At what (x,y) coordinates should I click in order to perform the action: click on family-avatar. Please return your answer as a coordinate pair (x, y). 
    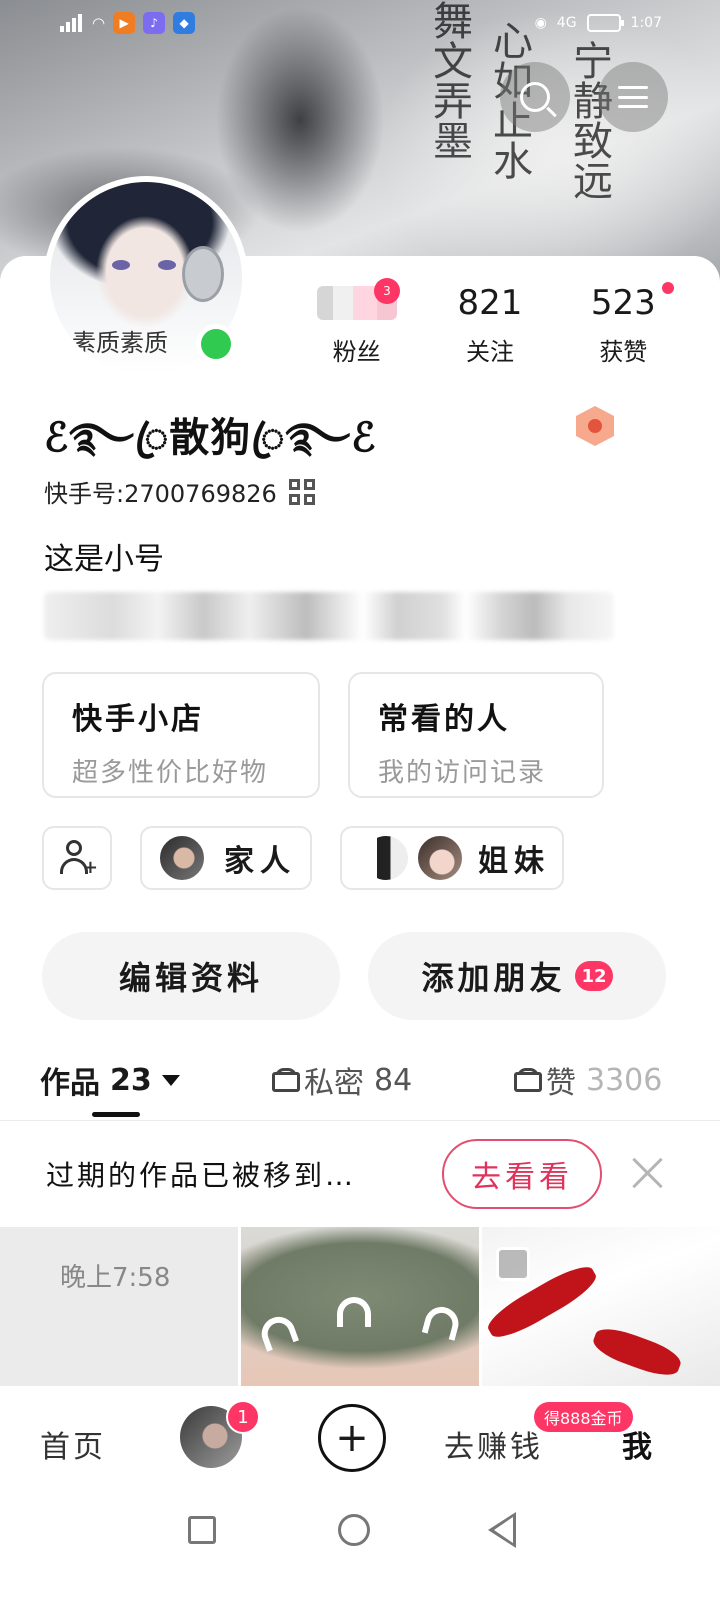
    Looking at the image, I should click on (182, 858).